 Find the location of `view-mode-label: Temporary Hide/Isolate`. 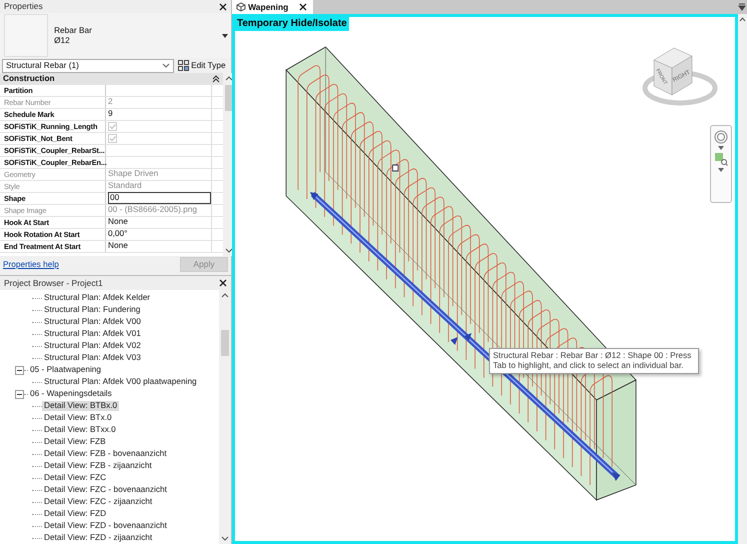

view-mode-label: Temporary Hide/Isolate is located at coordinates (292, 24).